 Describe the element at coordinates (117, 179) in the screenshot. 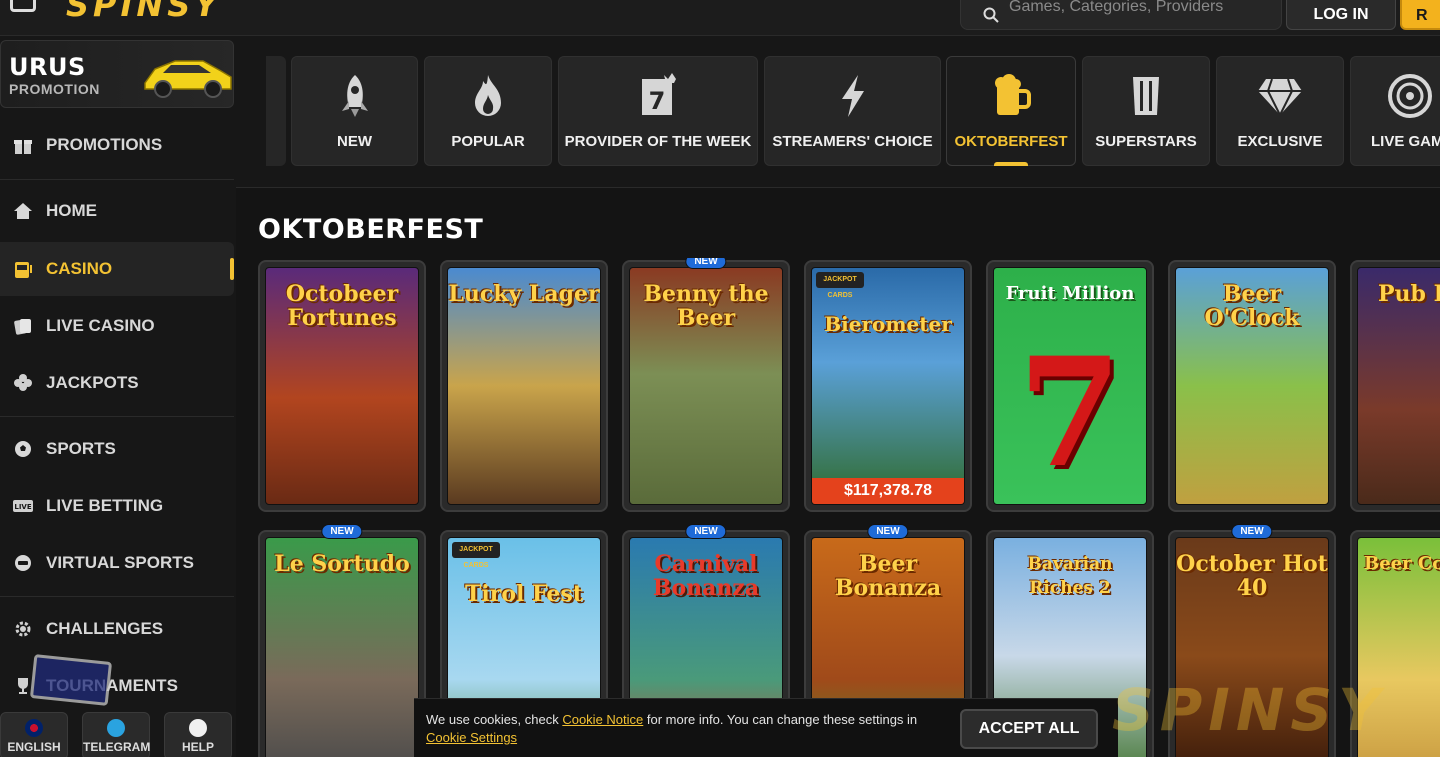

I see `divider` at that location.